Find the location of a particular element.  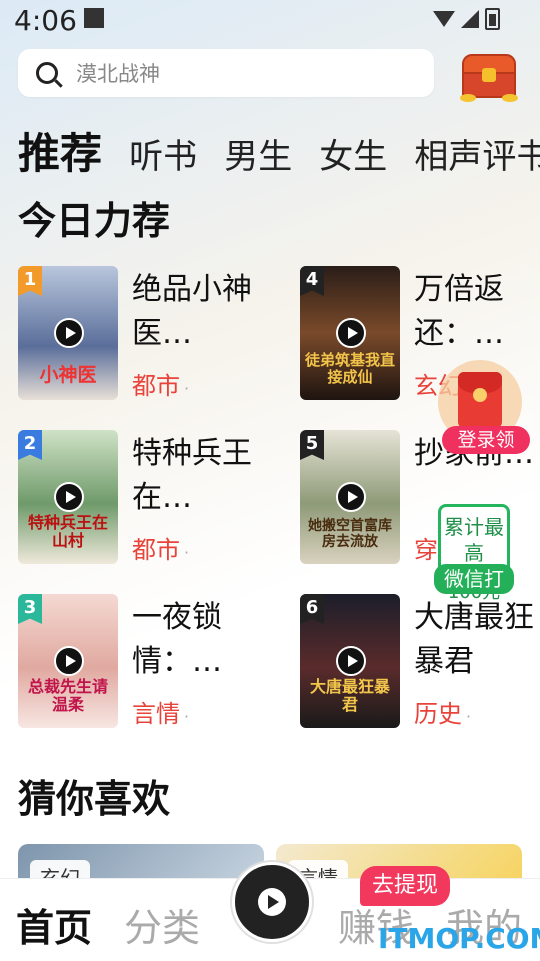

rank-badge: 4 is located at coordinates (312, 281).